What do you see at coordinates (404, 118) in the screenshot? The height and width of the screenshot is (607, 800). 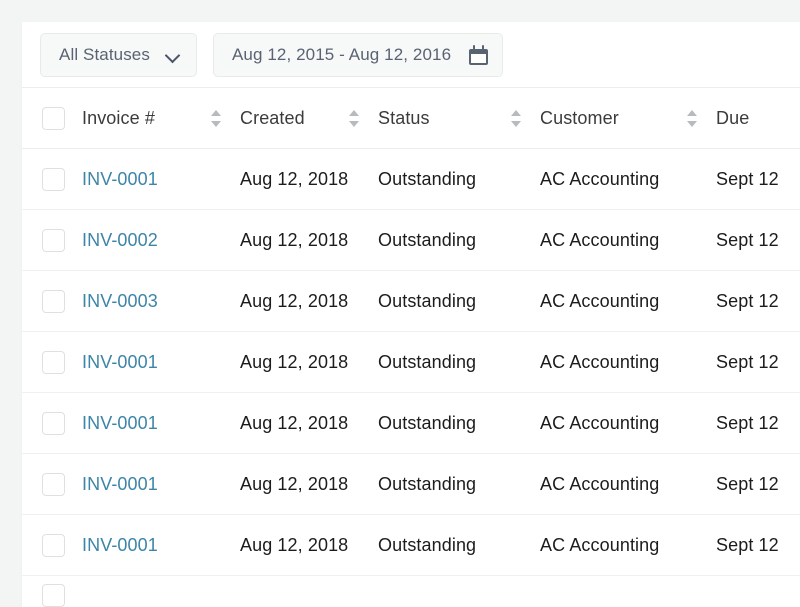 I see `column-label-status: Status` at bounding box center [404, 118].